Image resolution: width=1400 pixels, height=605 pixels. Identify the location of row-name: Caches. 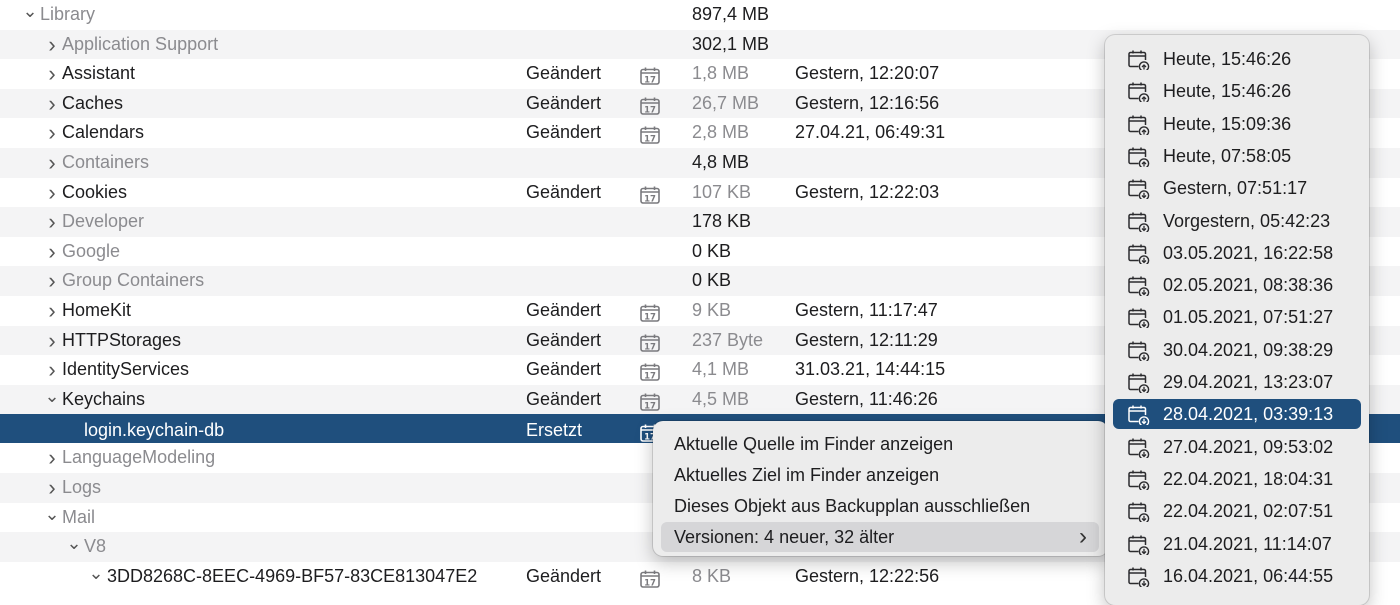
(93, 102).